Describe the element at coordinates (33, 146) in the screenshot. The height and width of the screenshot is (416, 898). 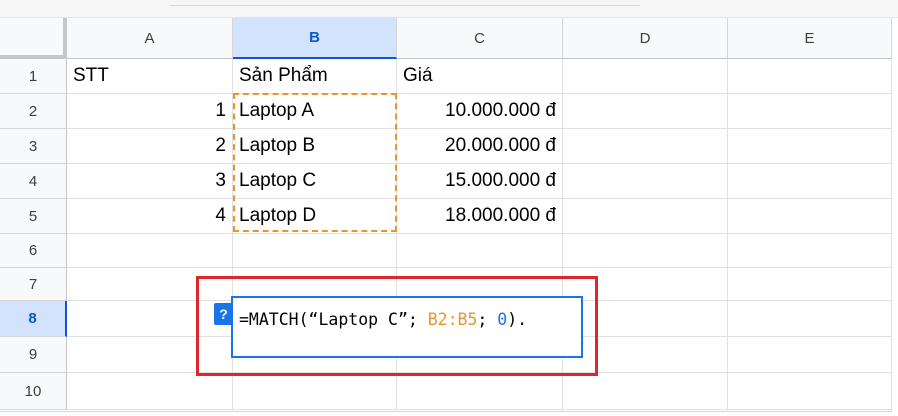
I see `row-header-3: 3` at that location.